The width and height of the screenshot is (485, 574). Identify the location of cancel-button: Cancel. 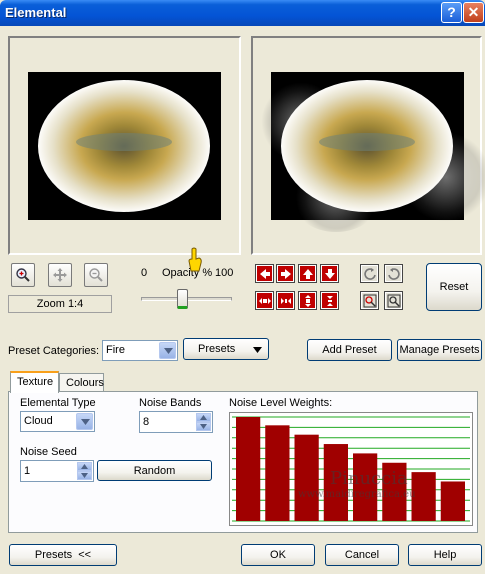
(362, 555).